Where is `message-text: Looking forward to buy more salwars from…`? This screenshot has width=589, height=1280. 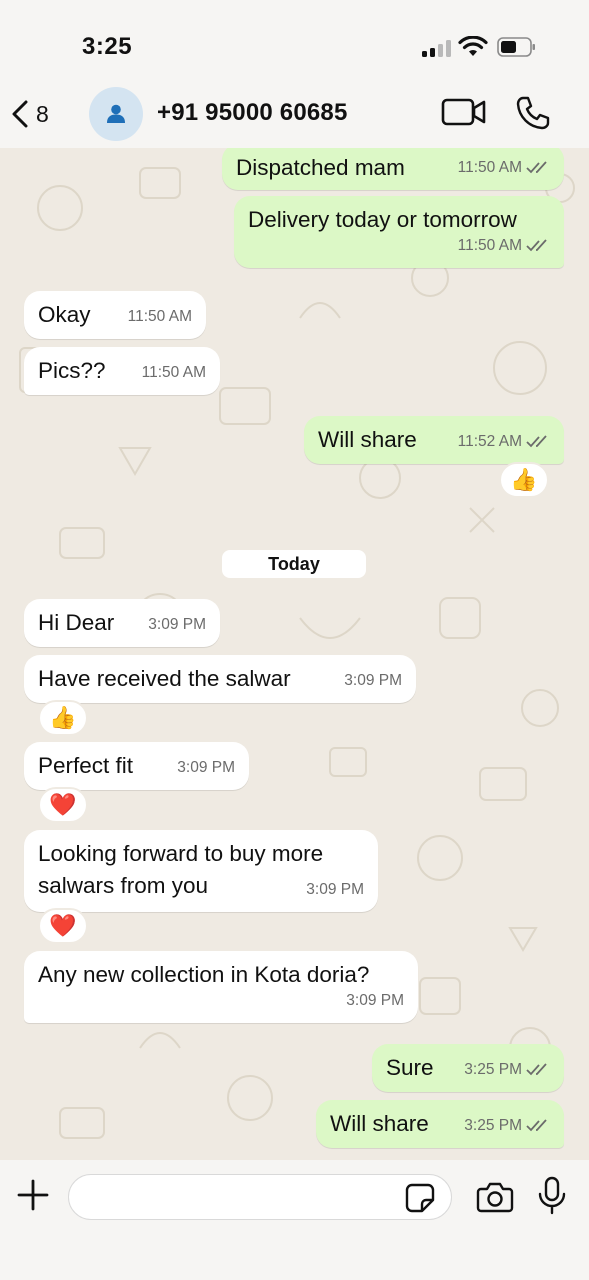
message-text: Looking forward to buy more salwars from… is located at coordinates (181, 869).